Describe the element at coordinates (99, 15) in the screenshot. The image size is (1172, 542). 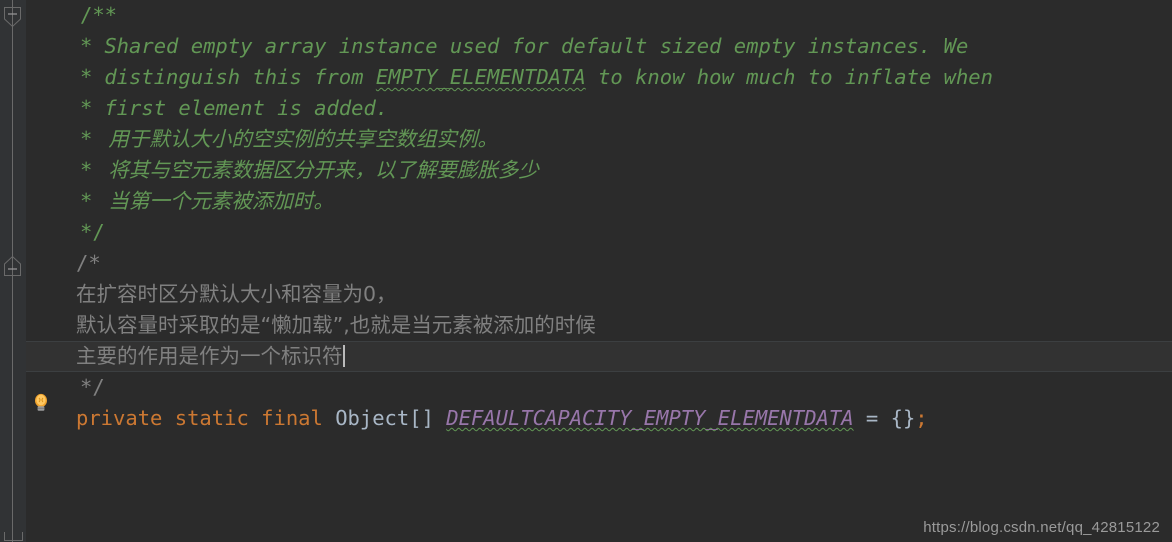
I see `code-token-comment: /**` at that location.